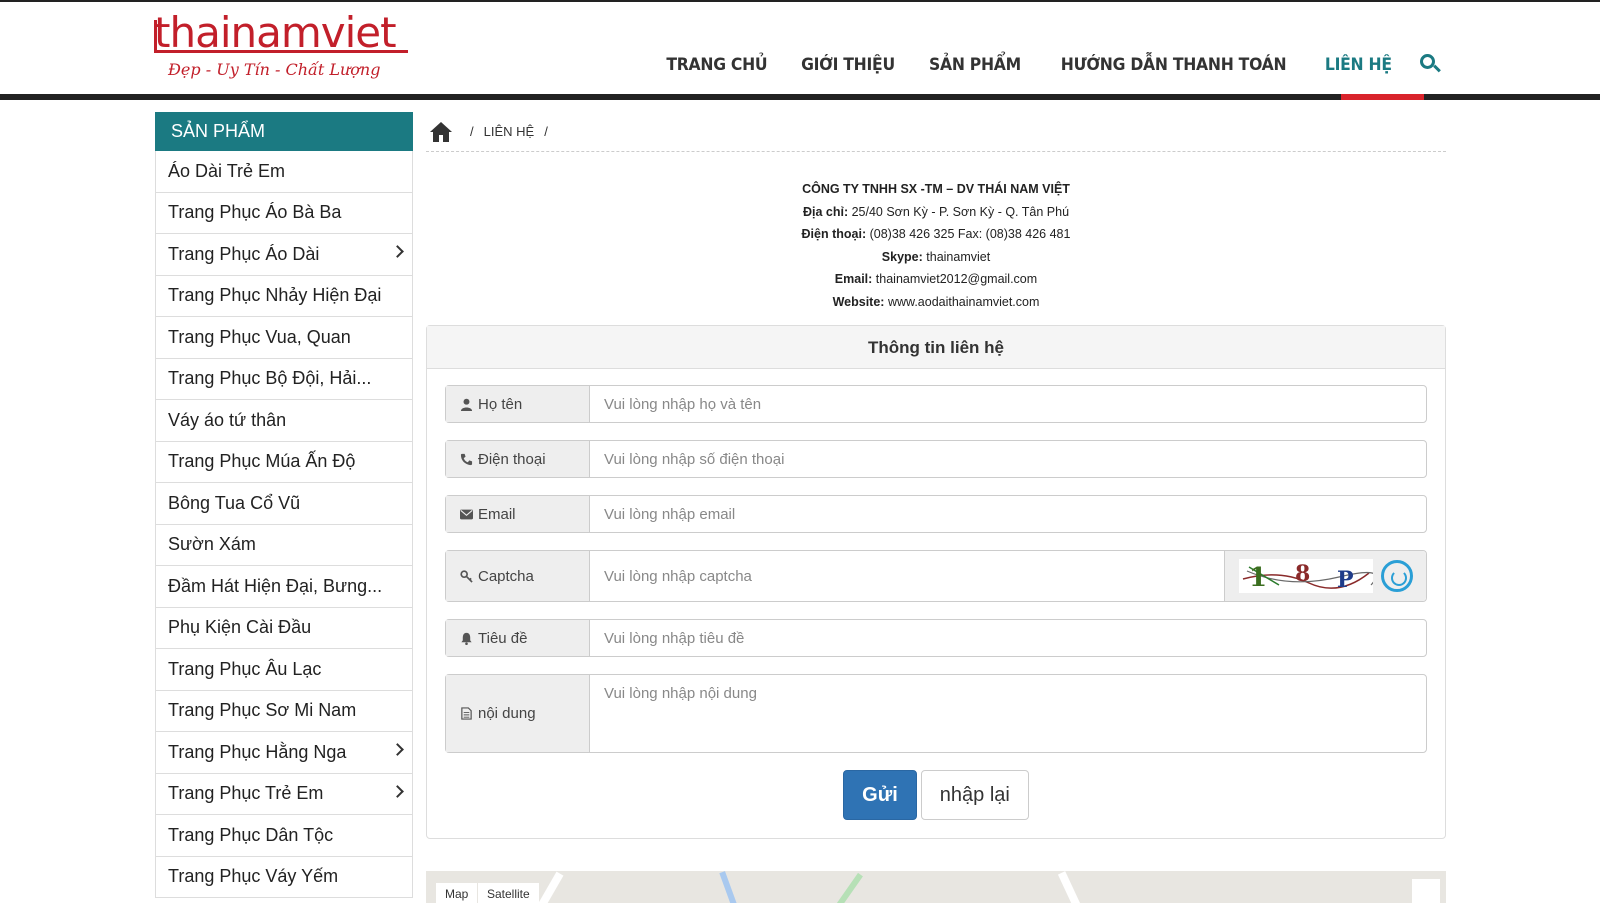 This screenshot has width=1600, height=903. I want to click on sidebar-item: Trang Phục Sơ Mi Nam, so click(284, 711).